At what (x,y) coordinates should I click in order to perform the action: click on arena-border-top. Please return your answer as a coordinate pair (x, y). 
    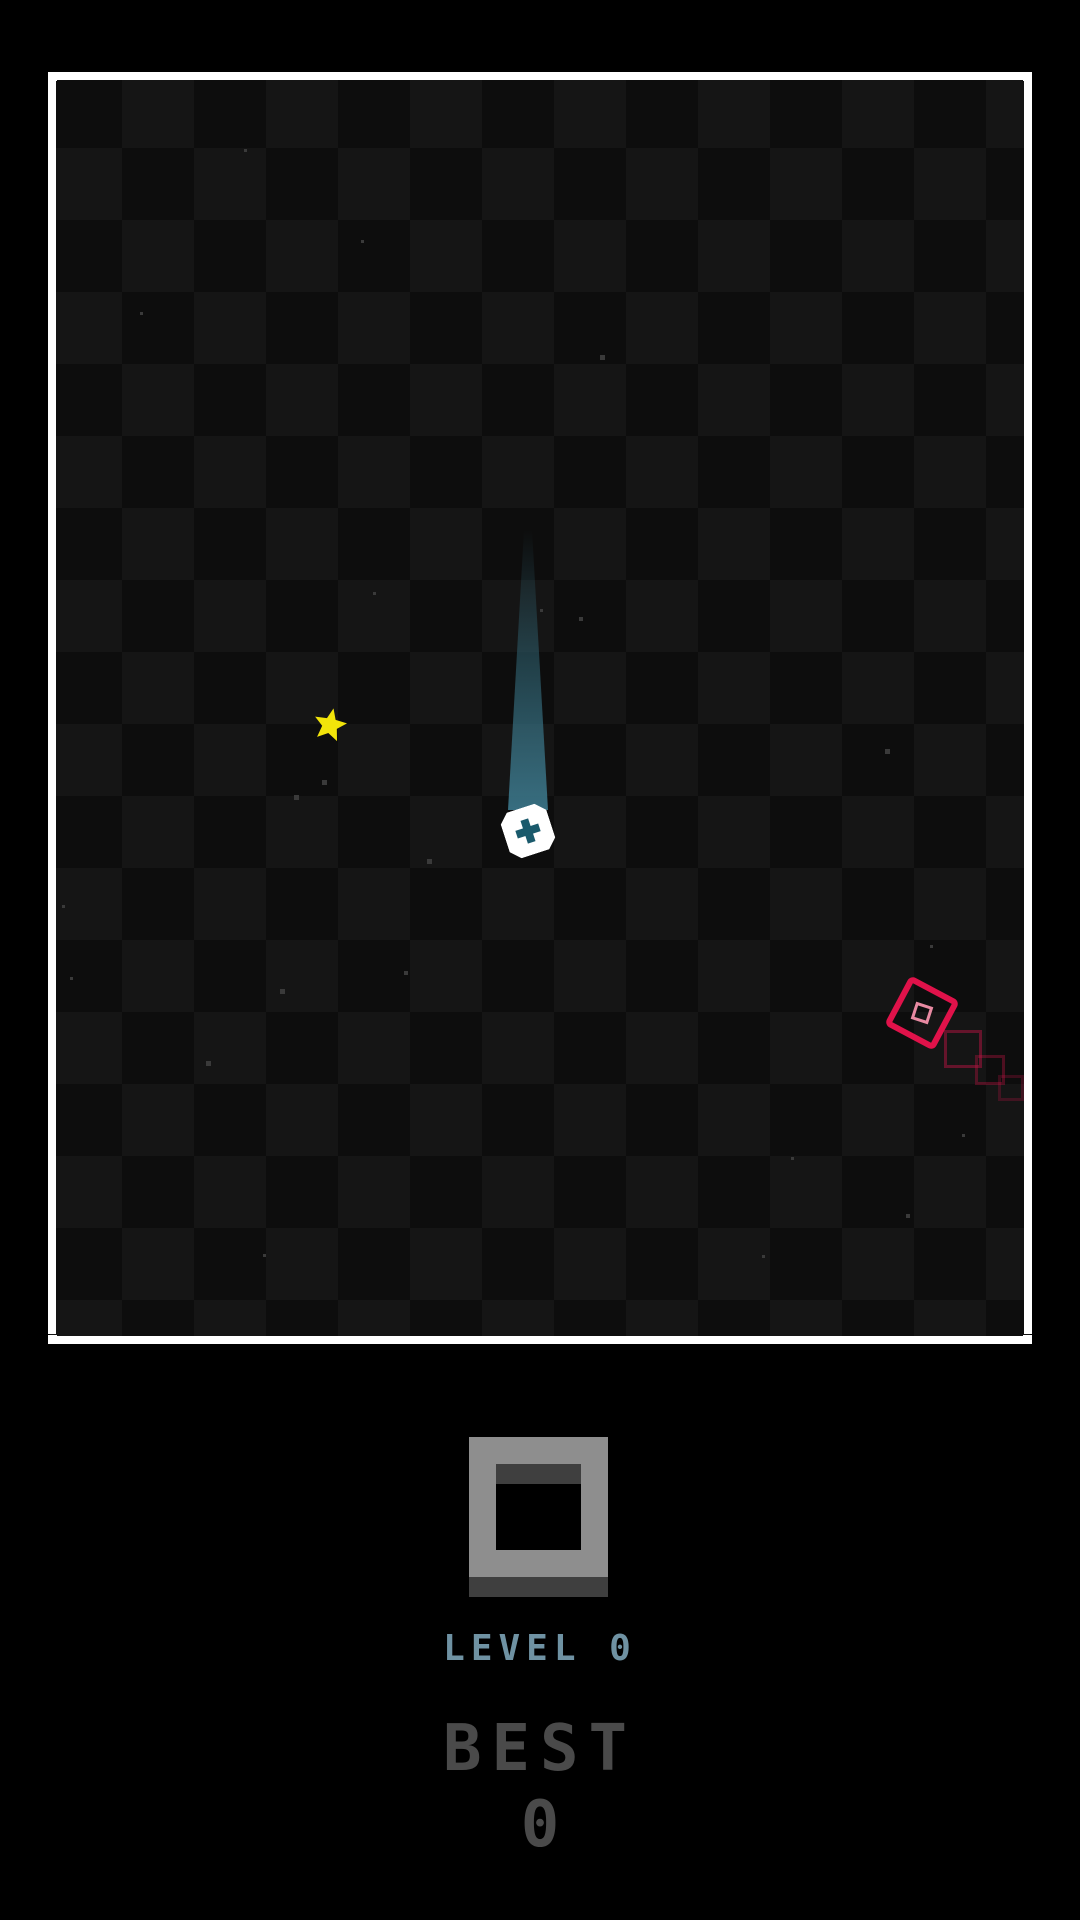
    Looking at the image, I should click on (540, 76).